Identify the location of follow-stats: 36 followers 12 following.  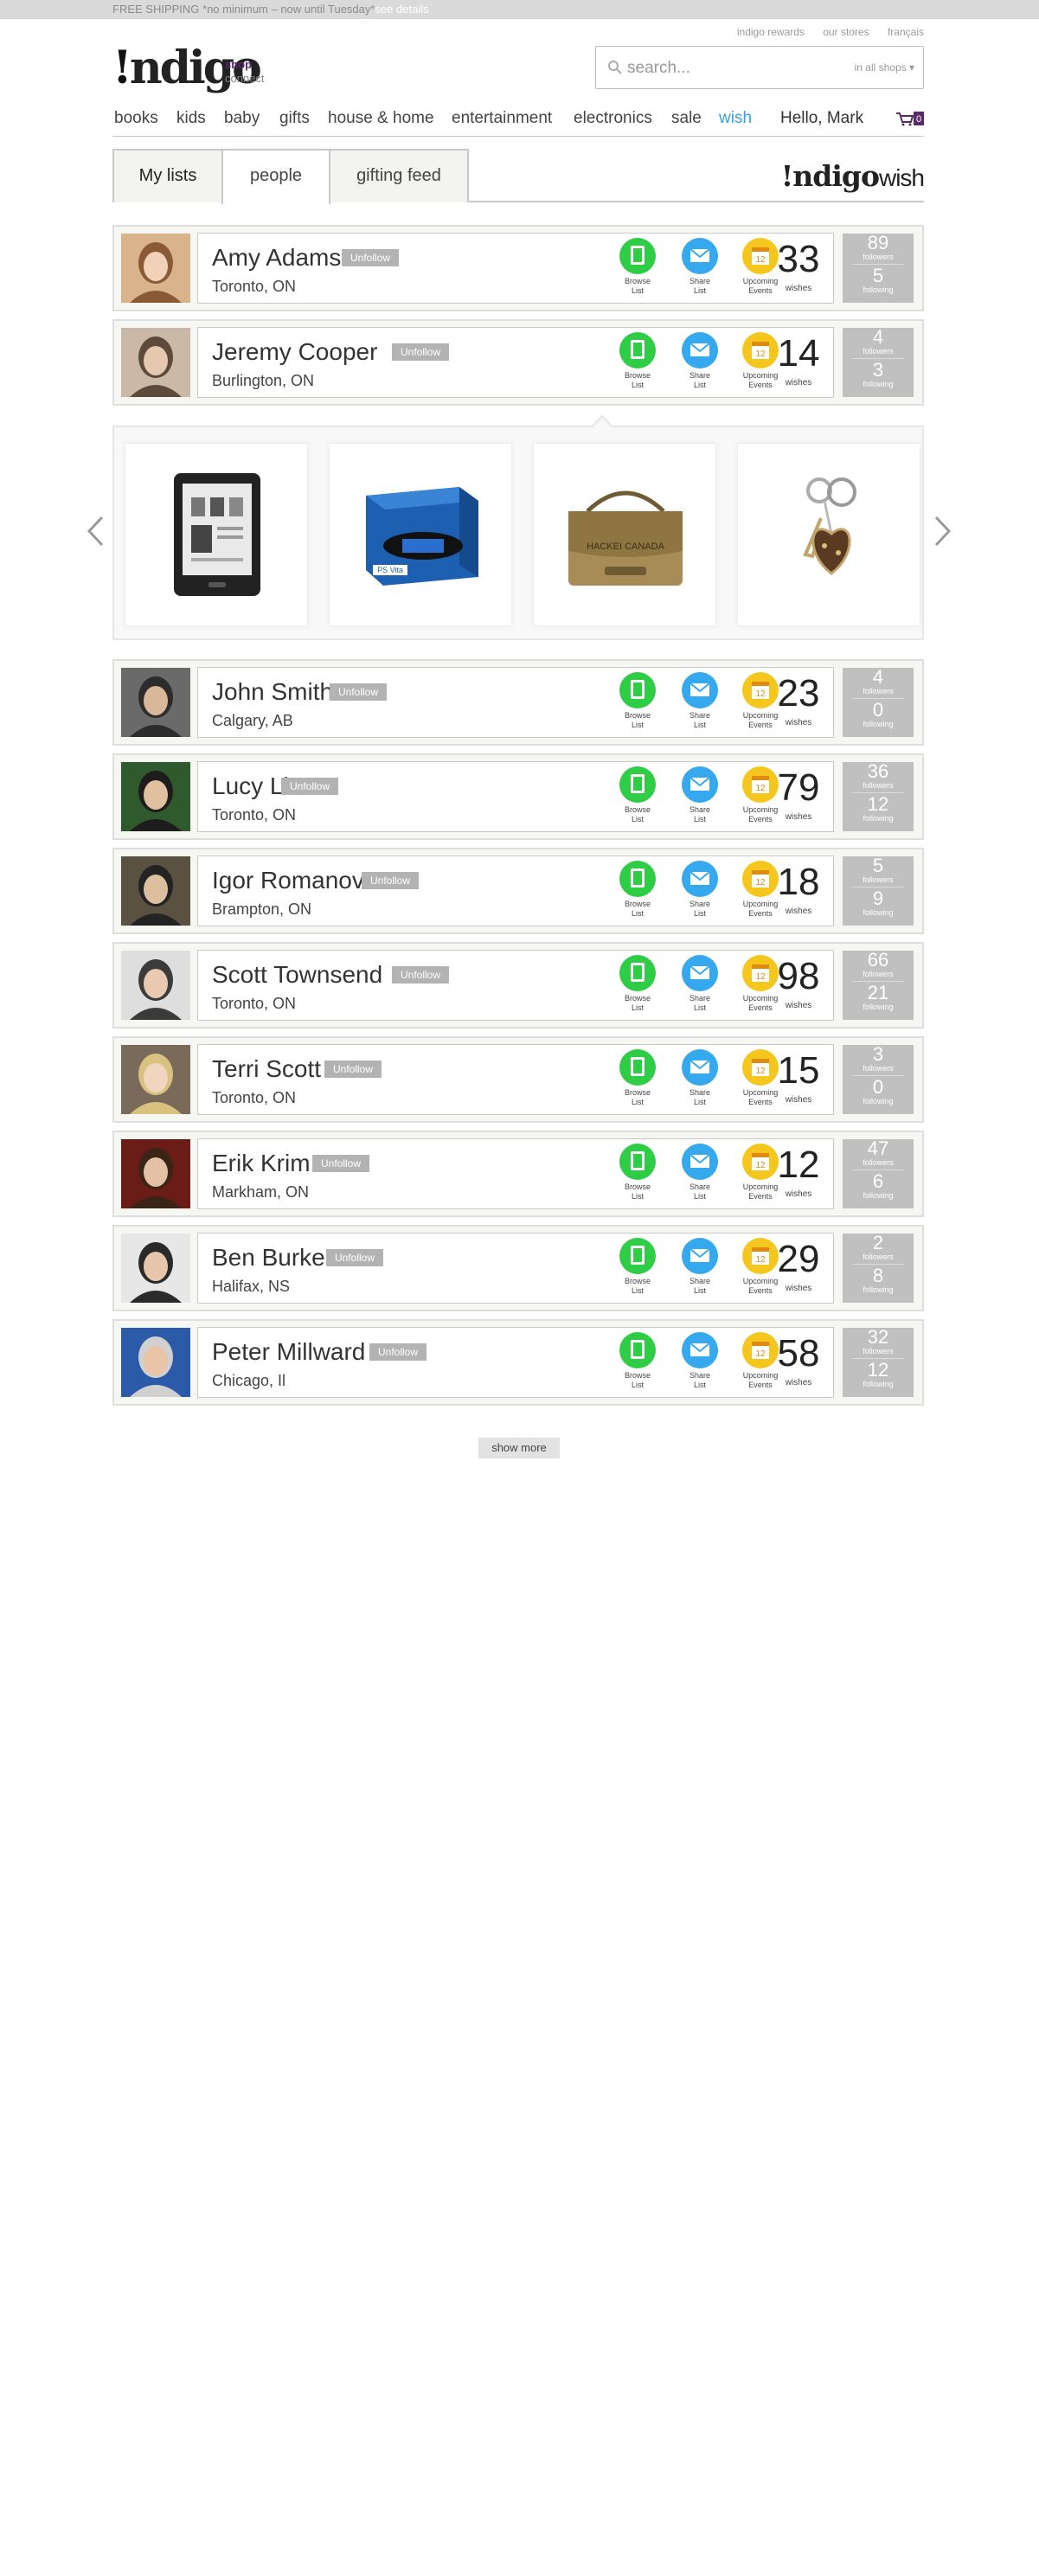
(879, 796).